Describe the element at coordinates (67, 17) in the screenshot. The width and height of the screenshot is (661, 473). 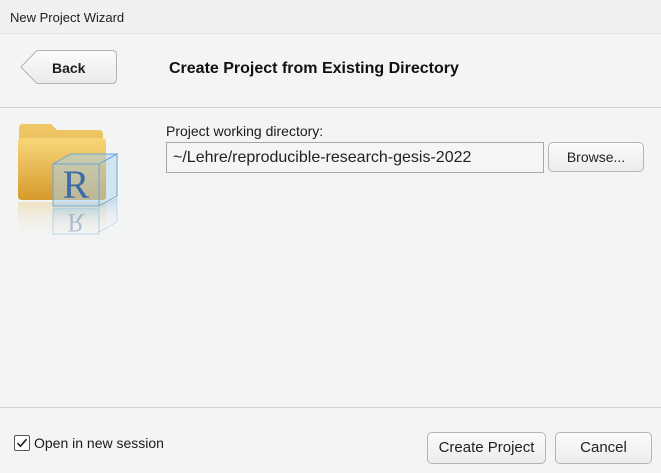
I see `window-title: New Project Wizard` at that location.